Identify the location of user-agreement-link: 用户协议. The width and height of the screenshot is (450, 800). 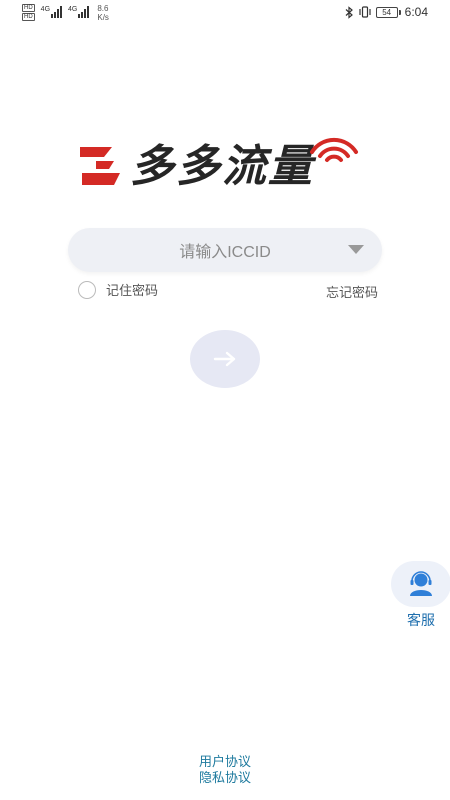
(225, 762).